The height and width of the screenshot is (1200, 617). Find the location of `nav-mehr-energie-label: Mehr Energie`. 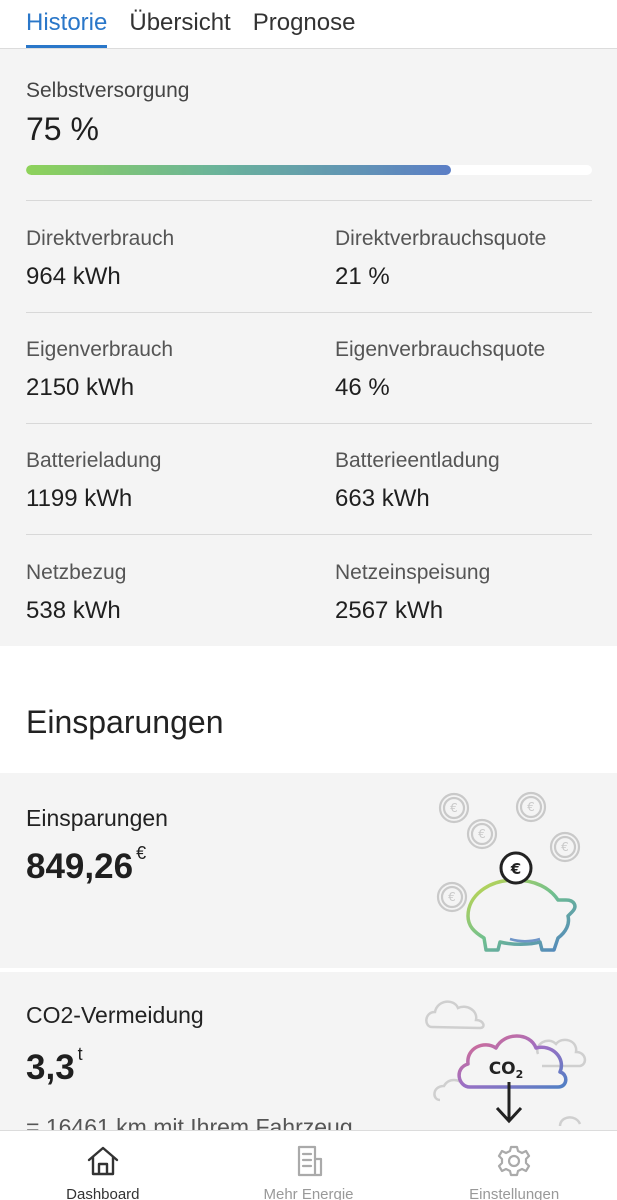

nav-mehr-energie-label: Mehr Energie is located at coordinates (308, 1193).